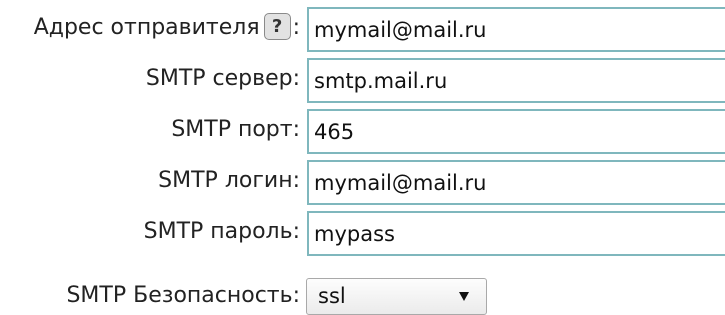 This screenshot has height=315, width=725. Describe the element at coordinates (516, 80) in the screenshot. I see `smtp-server-input` at that location.